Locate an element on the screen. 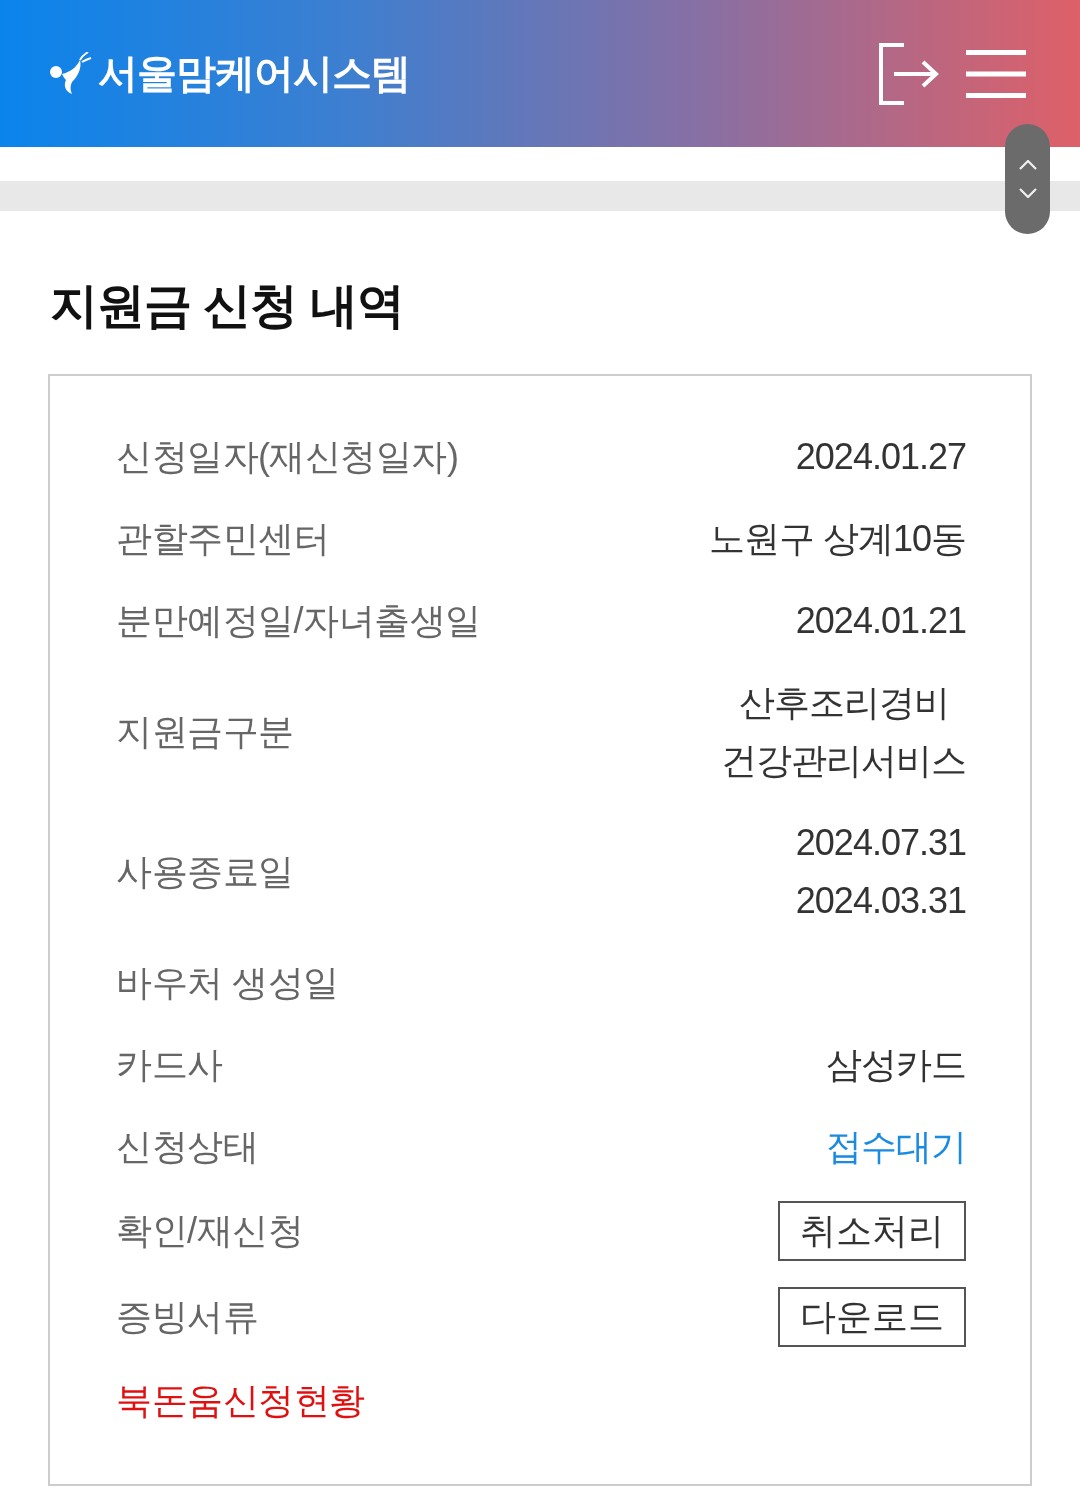  scroll-up-button is located at coordinates (1027, 165).